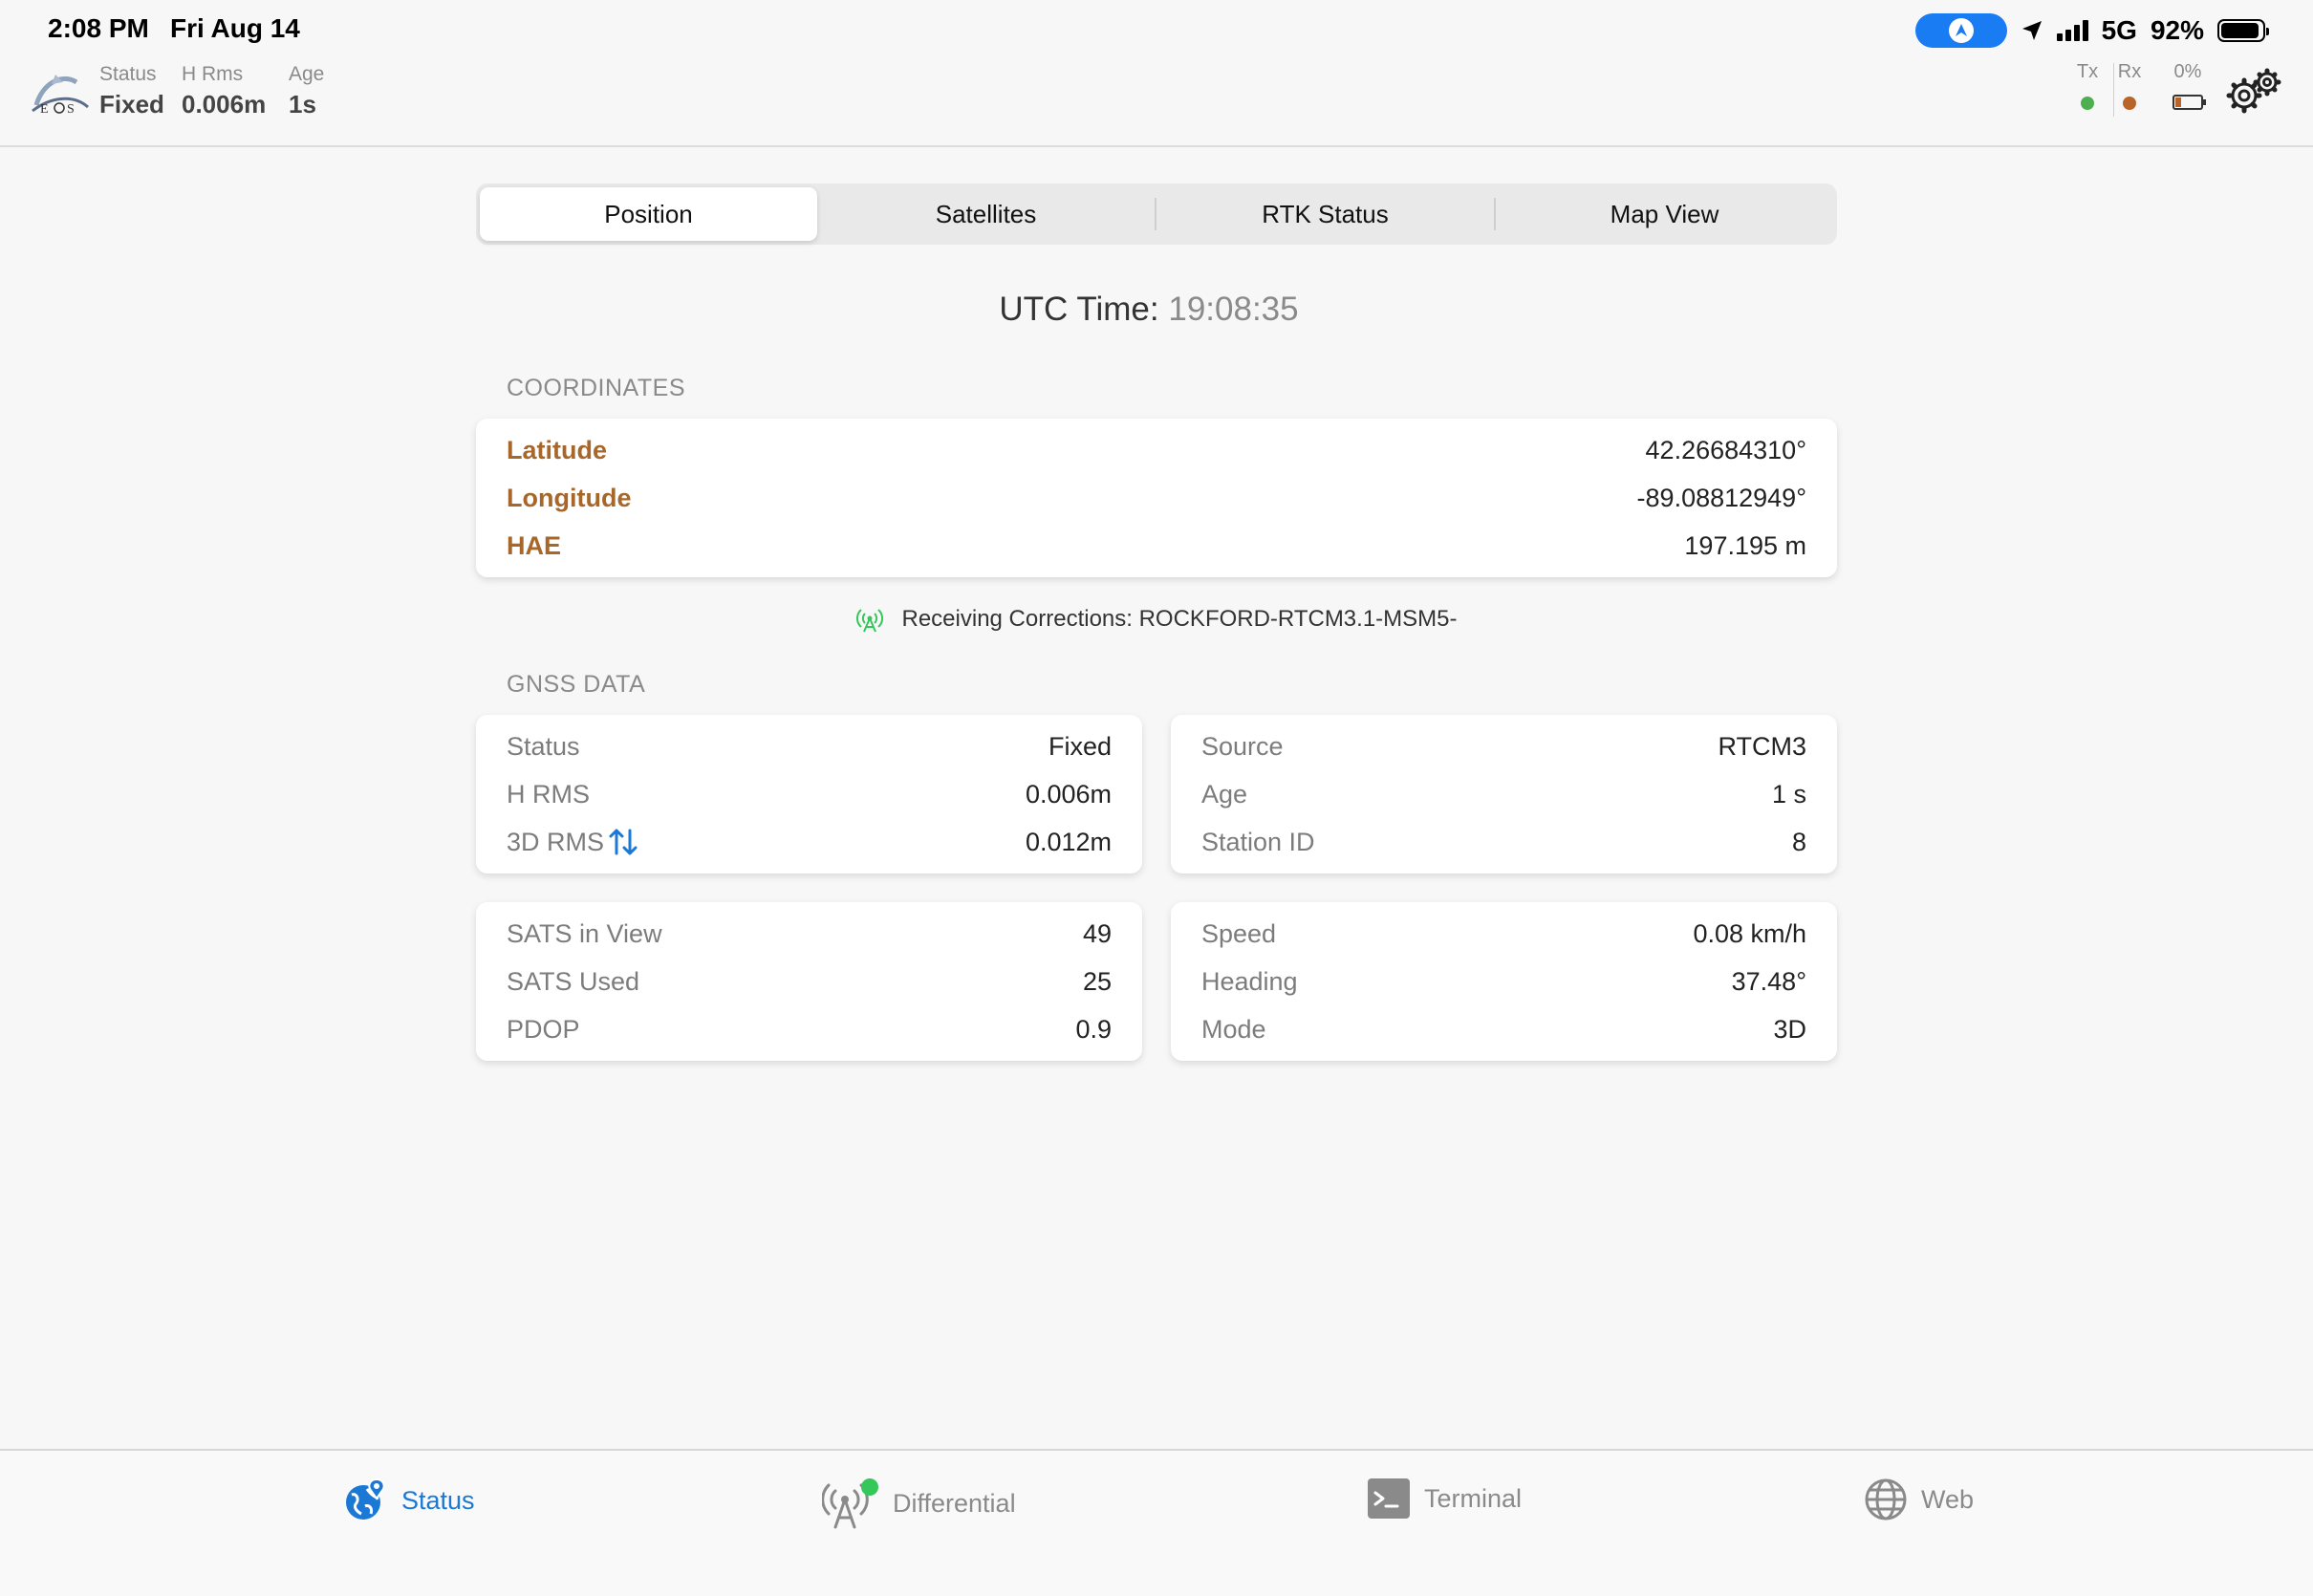 This screenshot has width=2313, height=1596. What do you see at coordinates (1504, 1029) in the screenshot?
I see `gnss-row-mode: Mode 3D` at bounding box center [1504, 1029].